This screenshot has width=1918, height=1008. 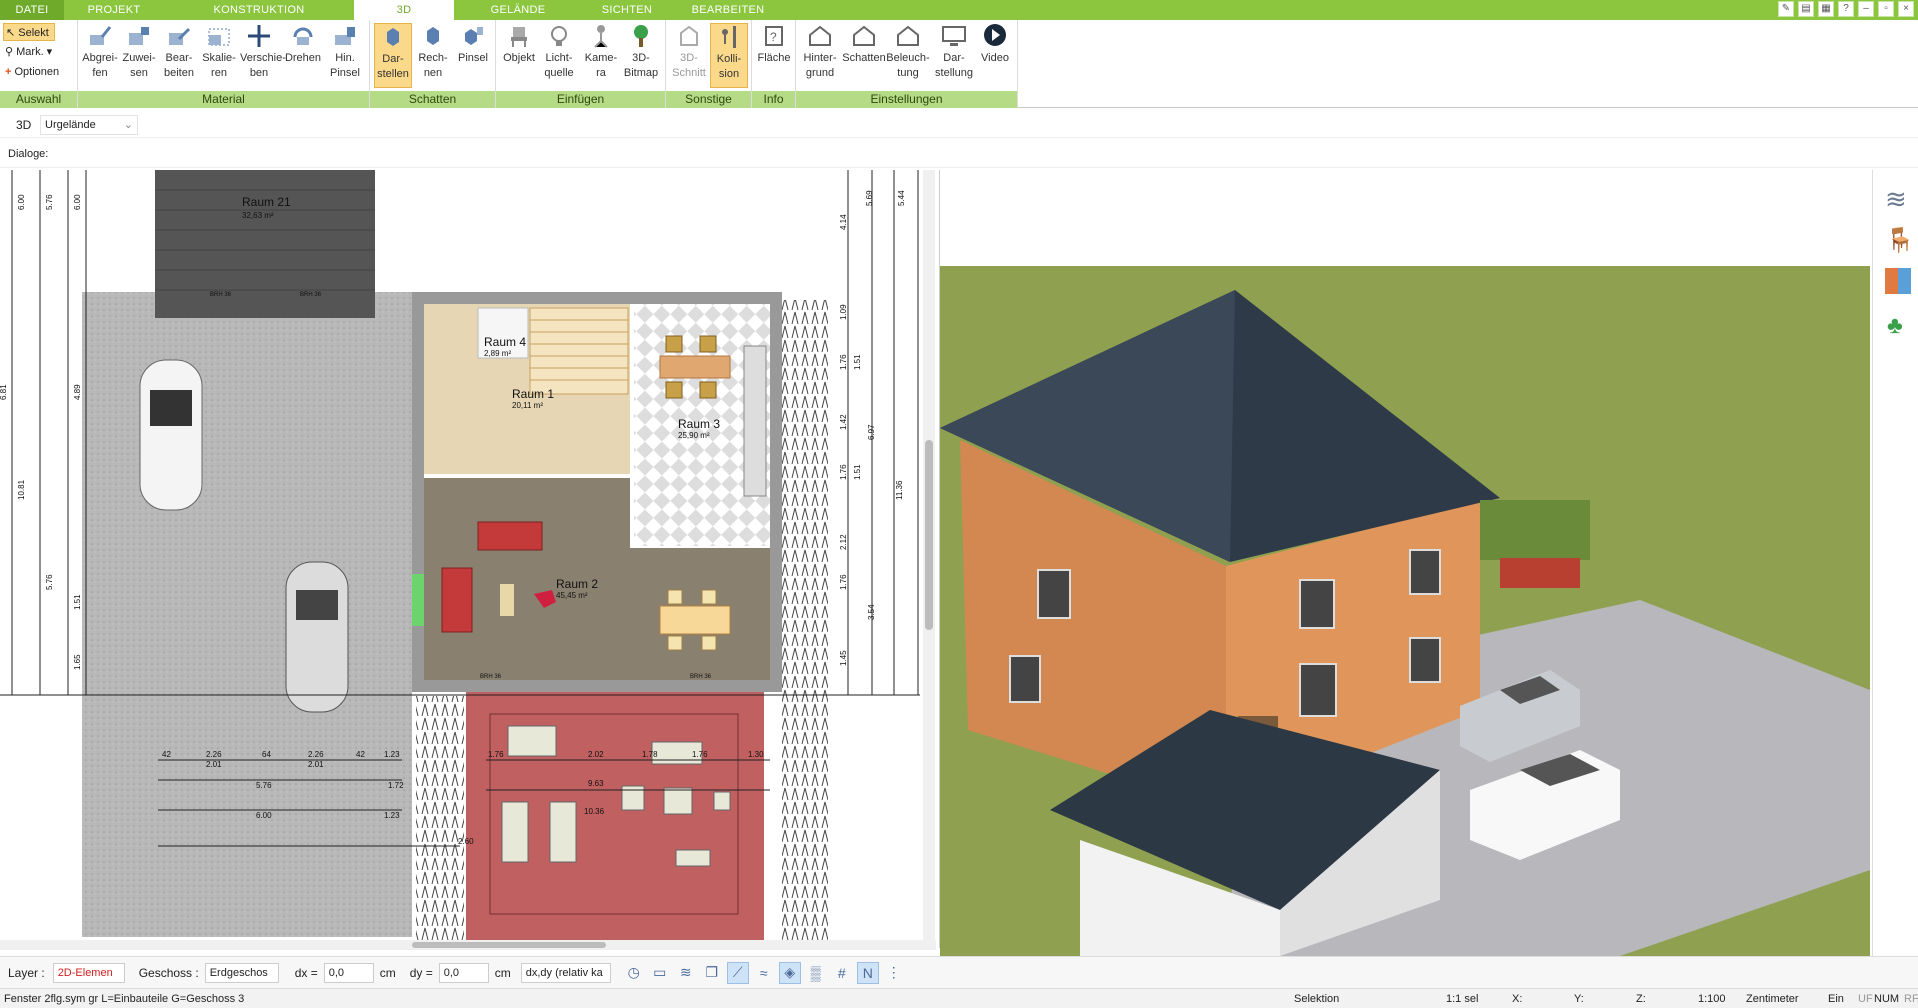 I want to click on material-scale-button: Skalie- ren, so click(x=219, y=55).